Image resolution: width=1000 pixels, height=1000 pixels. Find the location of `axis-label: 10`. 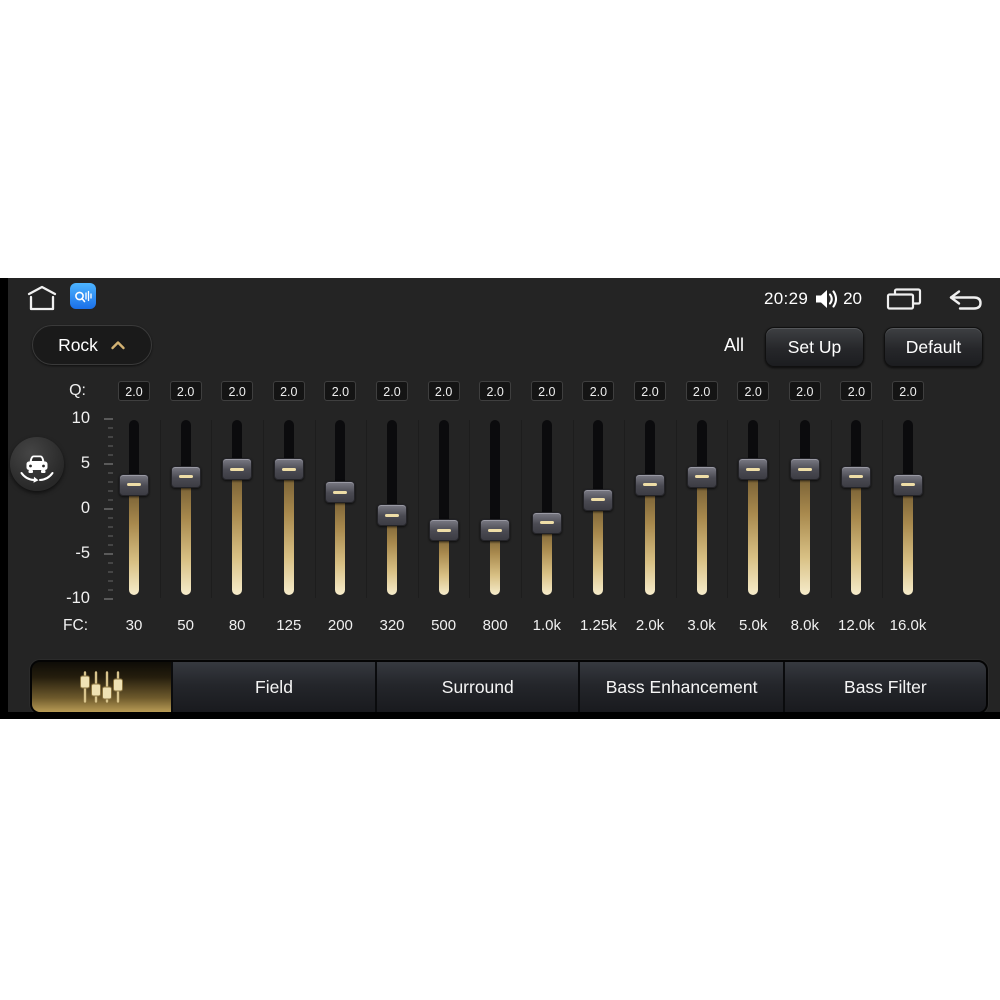

axis-label: 10 is located at coordinates (80, 418).